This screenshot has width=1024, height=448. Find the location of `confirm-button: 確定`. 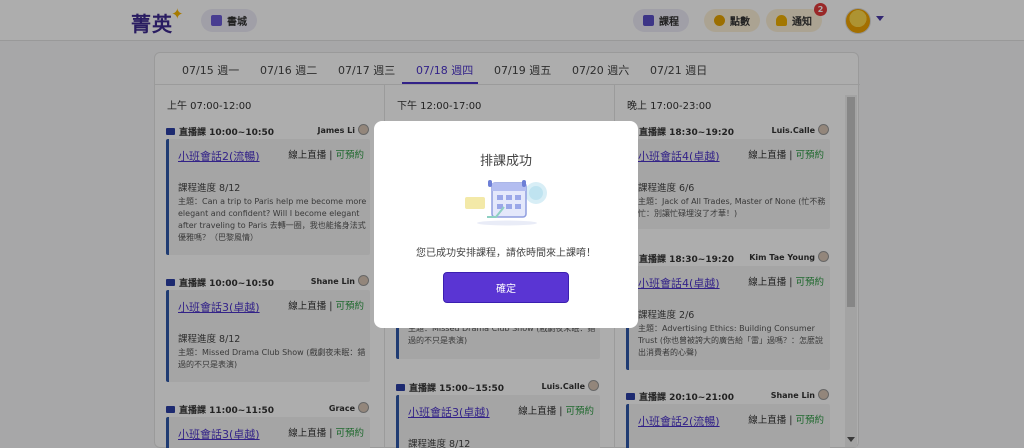

confirm-button: 確定 is located at coordinates (506, 287).